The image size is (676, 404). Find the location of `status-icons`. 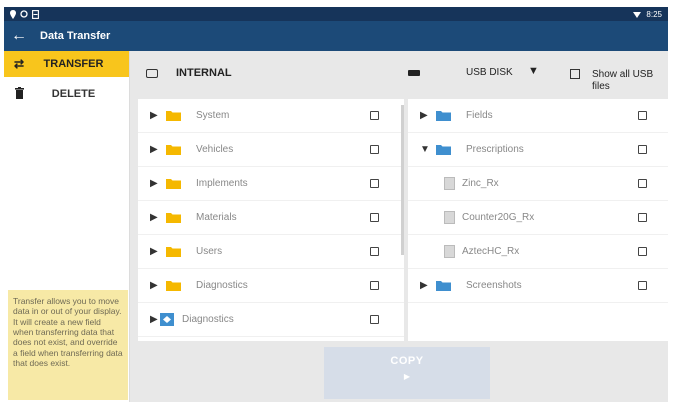

status-icons is located at coordinates (24, 14).